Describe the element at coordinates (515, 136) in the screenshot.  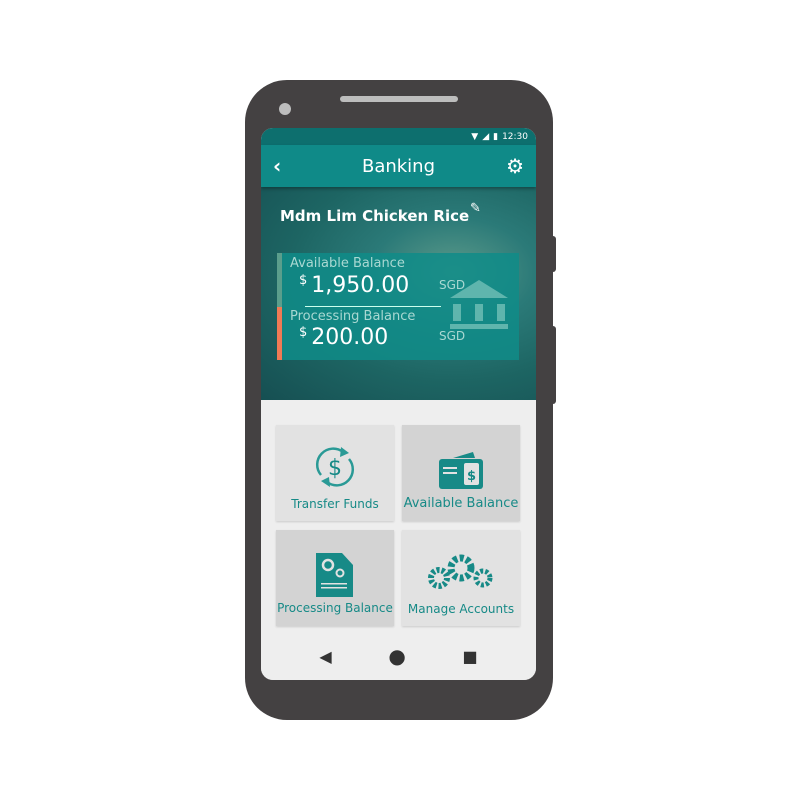
I see `clock: 12:30` at that location.